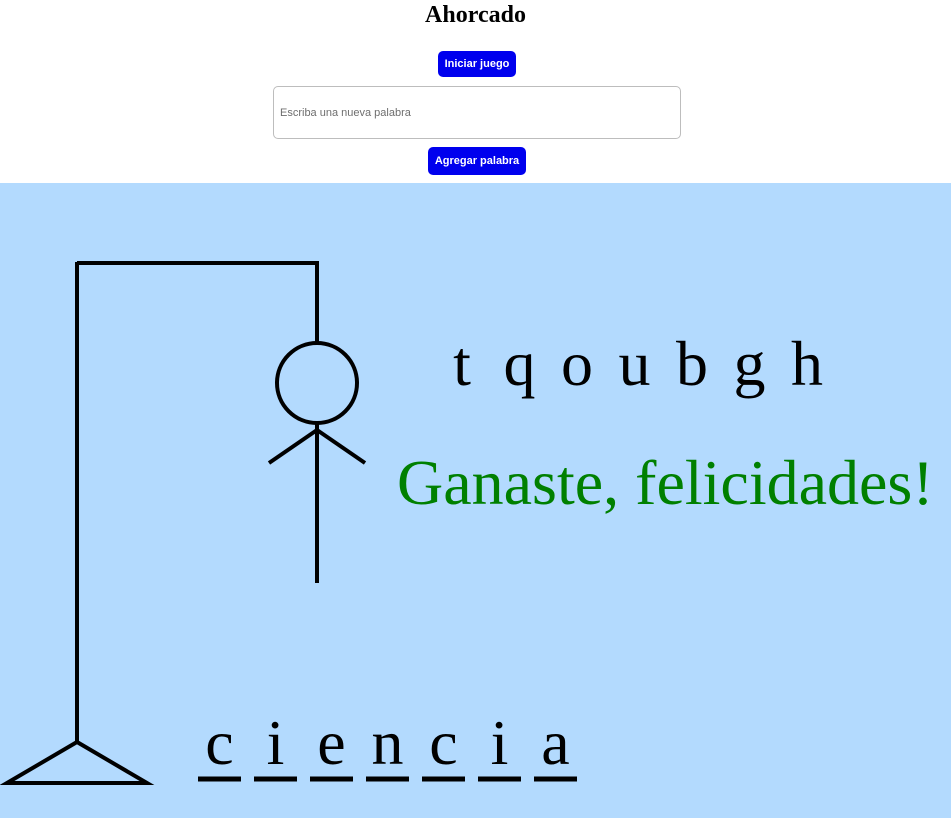  What do you see at coordinates (477, 112) in the screenshot?
I see `new-word-input` at bounding box center [477, 112].